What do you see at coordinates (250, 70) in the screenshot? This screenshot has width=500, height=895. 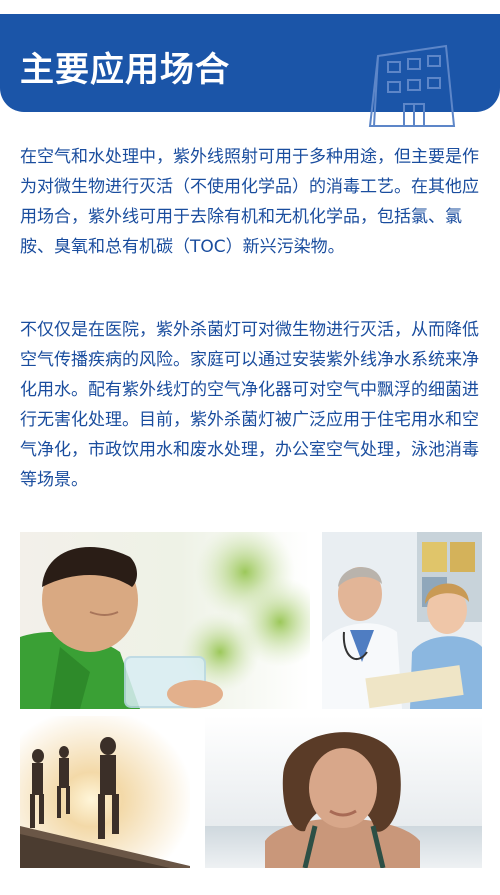 I see `header-bar: 主要应用场合` at bounding box center [250, 70].